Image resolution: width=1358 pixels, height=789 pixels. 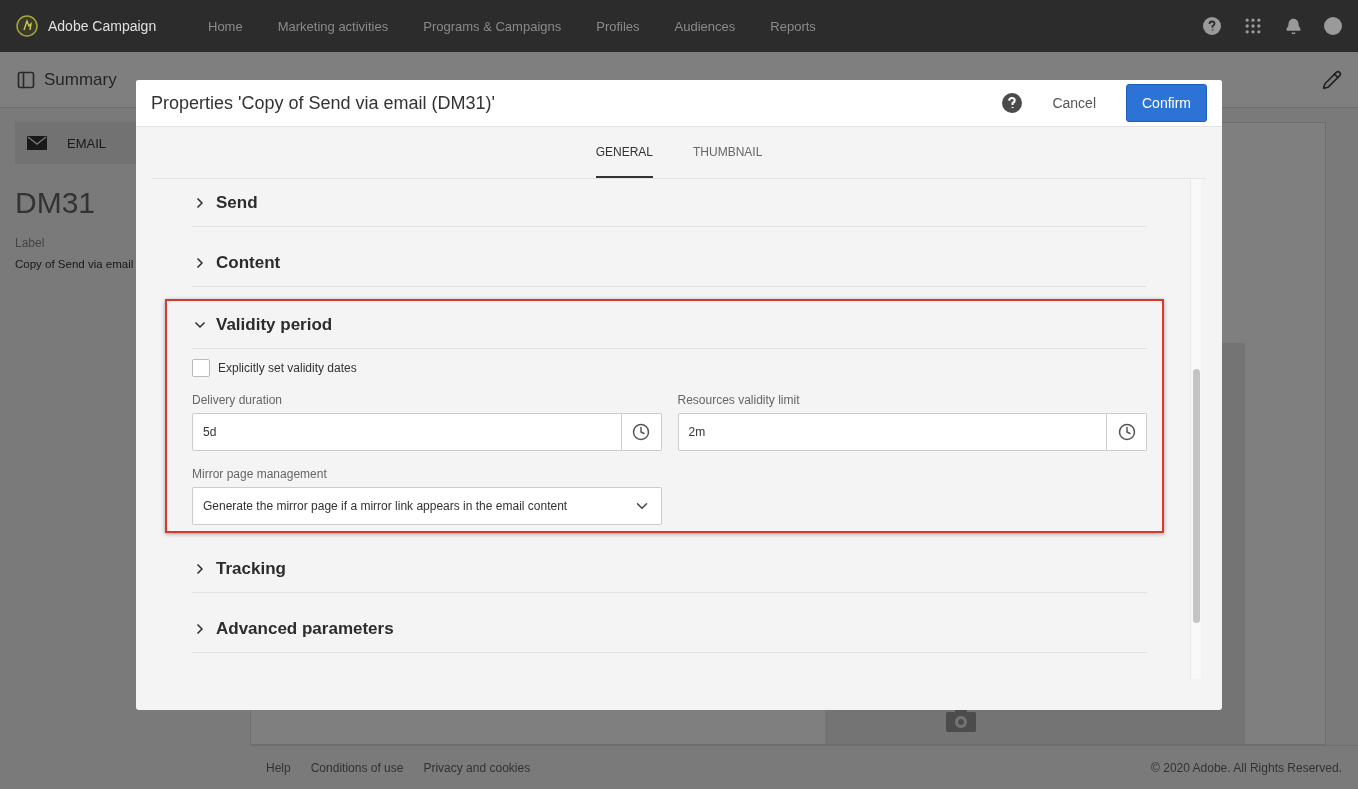 I want to click on dropdown-field: Generate the mirror page if a mirror link appears in the email content, so click(x=427, y=506).